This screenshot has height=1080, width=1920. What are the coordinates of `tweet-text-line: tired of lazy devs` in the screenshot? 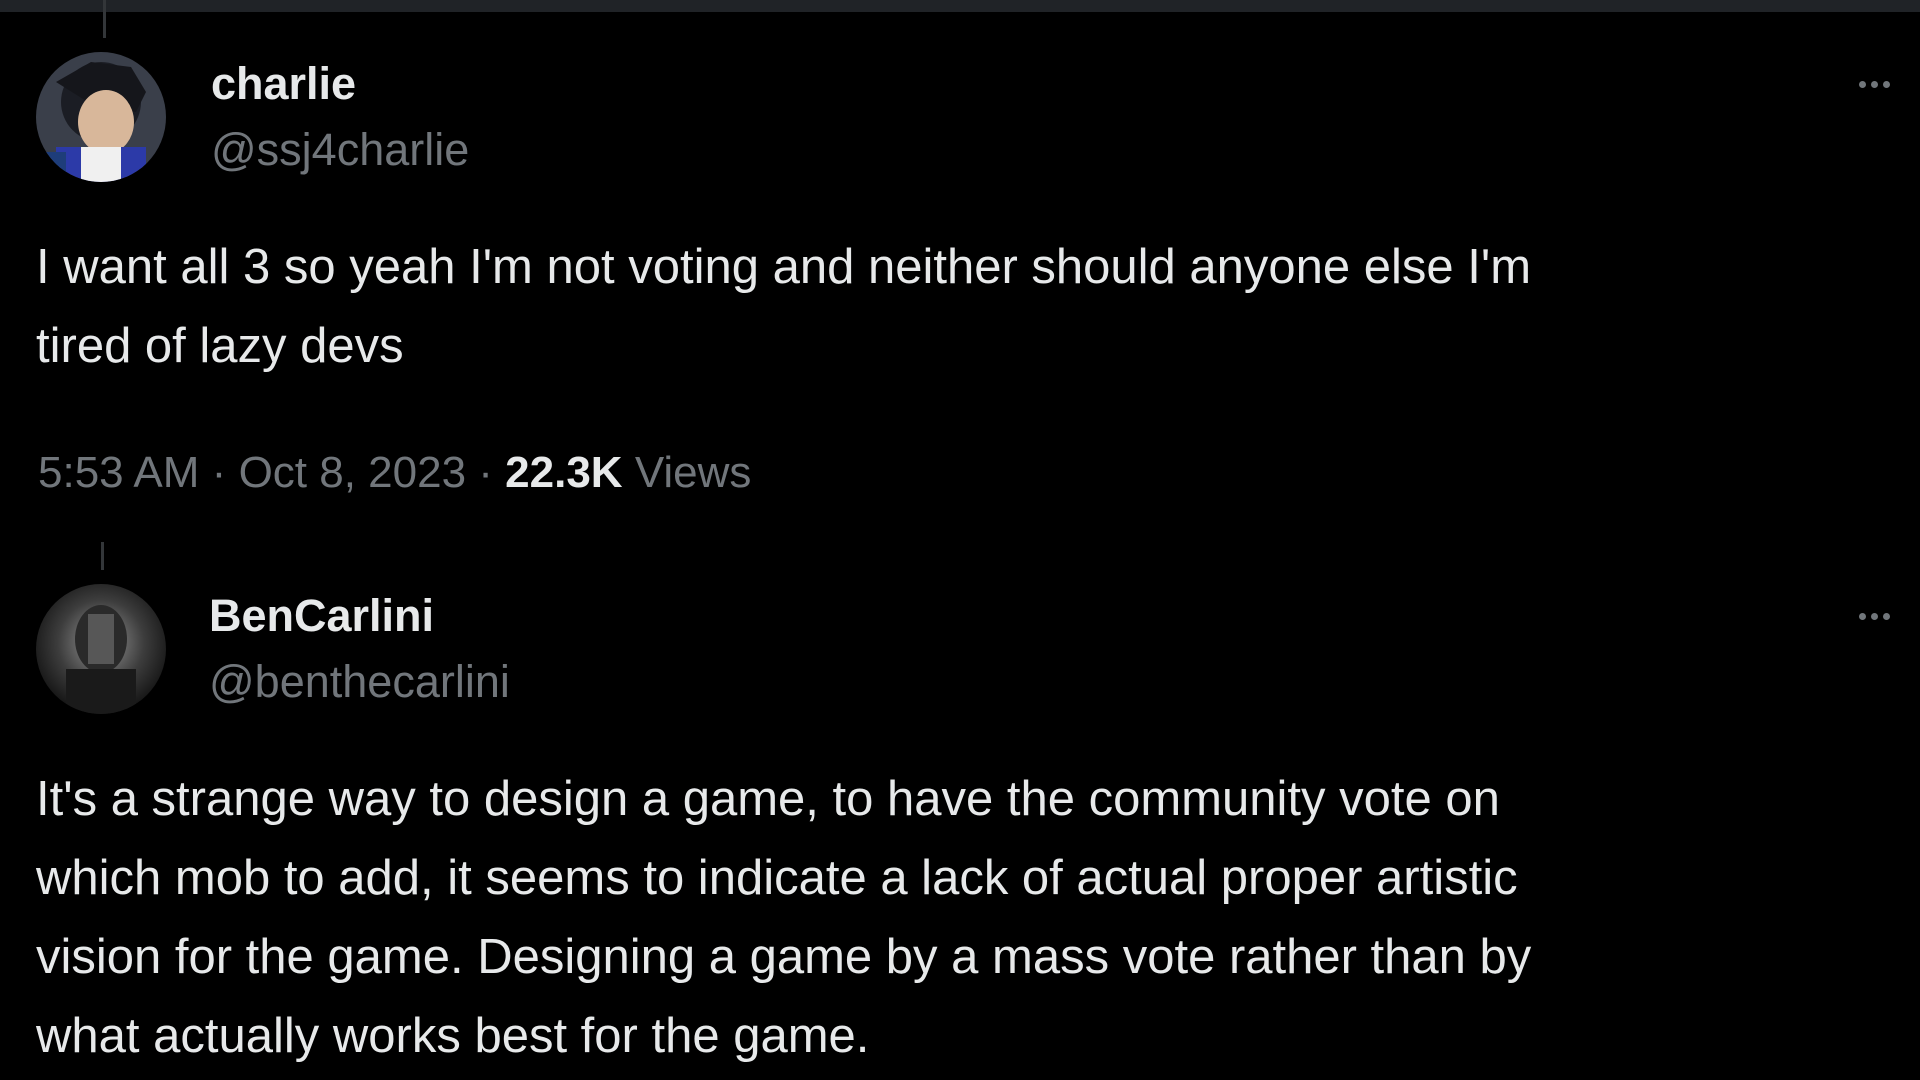 It's located at (220, 346).